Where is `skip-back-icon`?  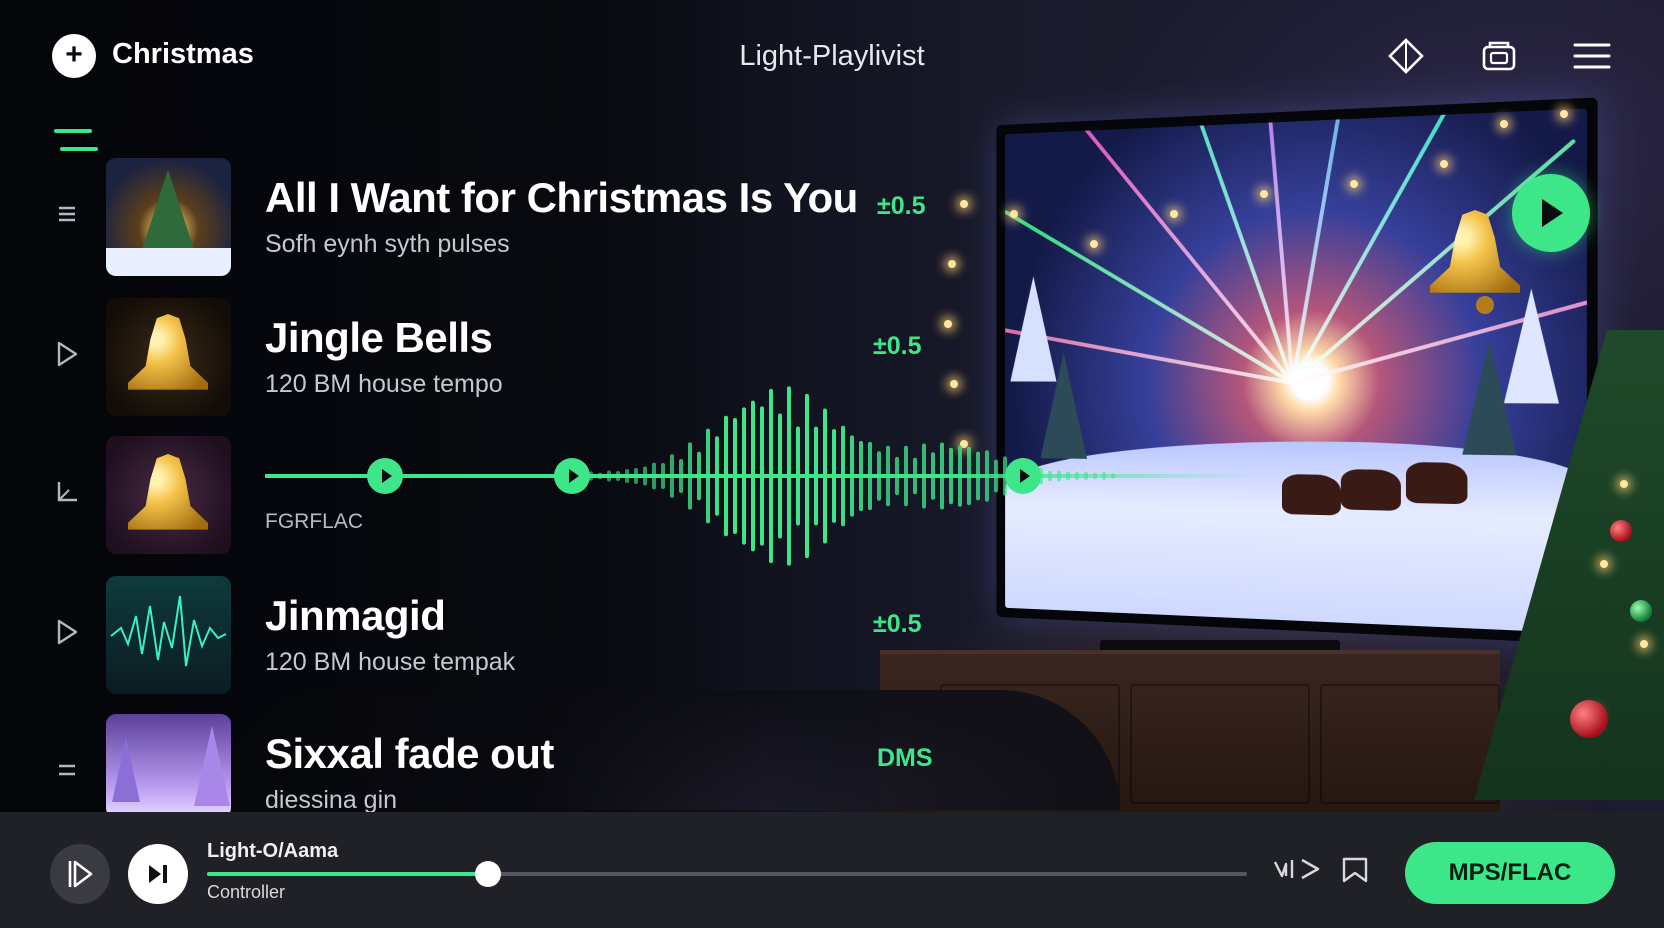 skip-back-icon is located at coordinates (80, 874).